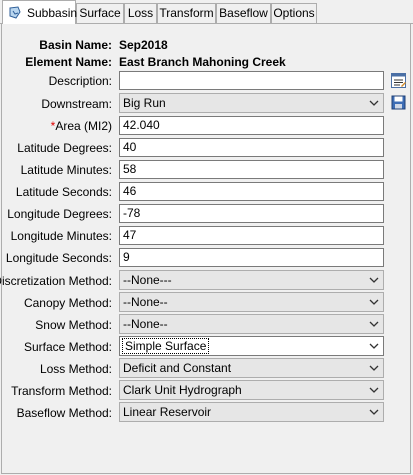 This screenshot has height=475, width=413. Describe the element at coordinates (251, 213) in the screenshot. I see `longitude-degrees-field: -78` at that location.